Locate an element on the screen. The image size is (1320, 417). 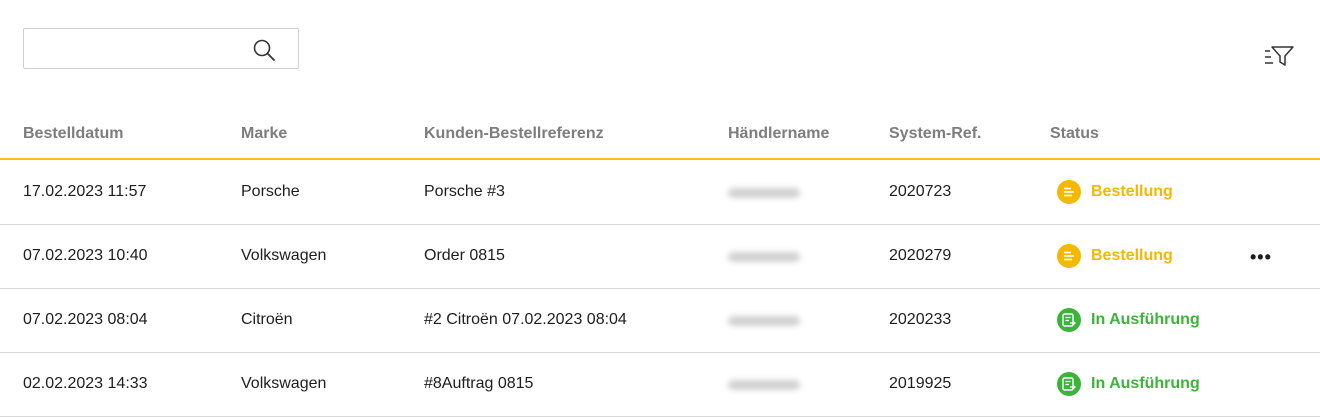
cell-customer-reference: #2 Citroën 07.02.2023 08:04 is located at coordinates (525, 319).